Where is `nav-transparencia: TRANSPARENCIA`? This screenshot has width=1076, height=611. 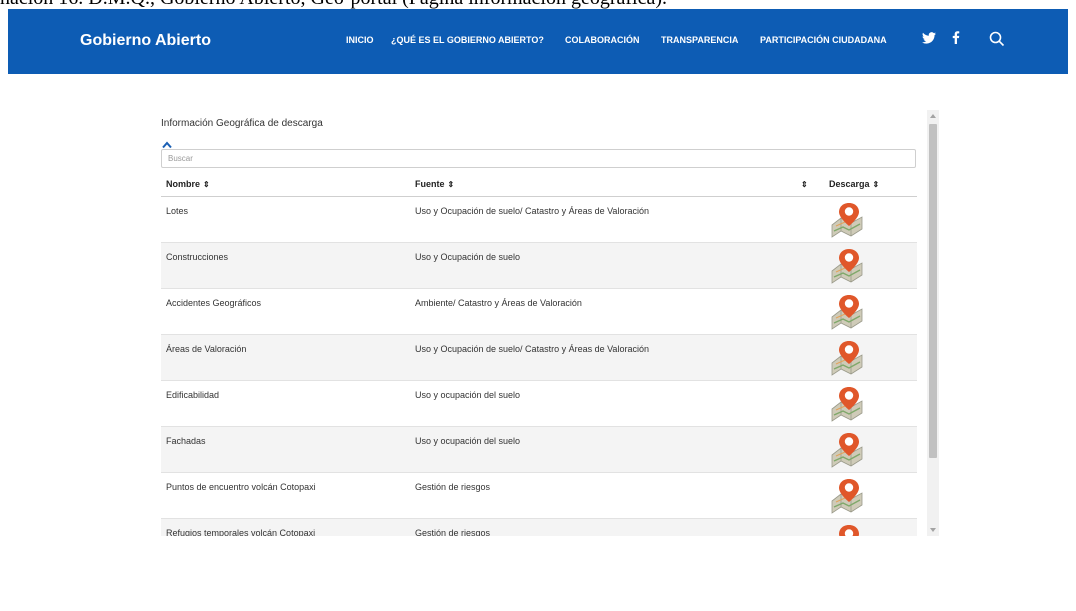 nav-transparencia: TRANSPARENCIA is located at coordinates (699, 40).